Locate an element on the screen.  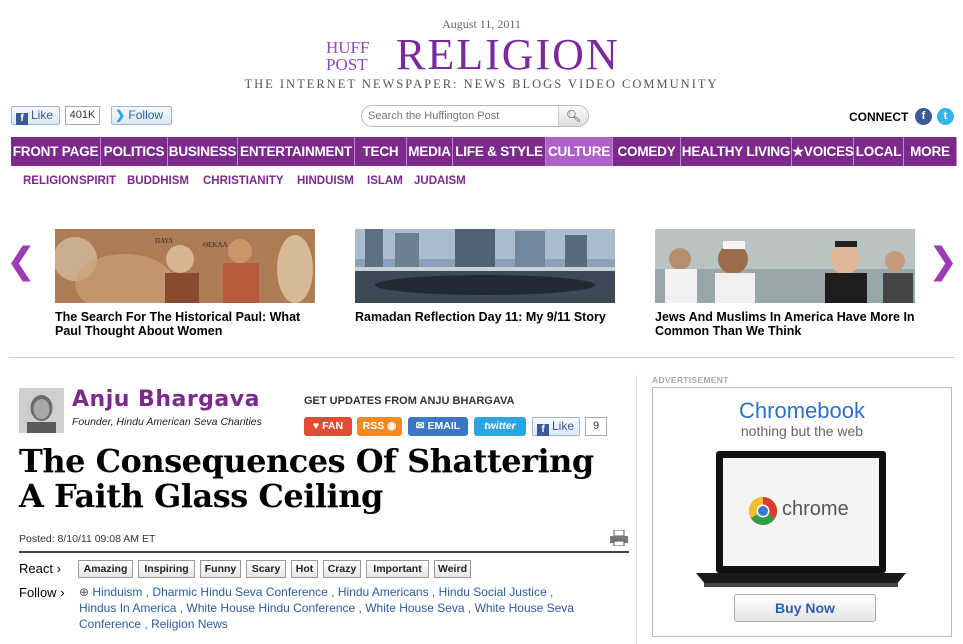
nav-item-comedy: COMEDY is located at coordinates (647, 151).